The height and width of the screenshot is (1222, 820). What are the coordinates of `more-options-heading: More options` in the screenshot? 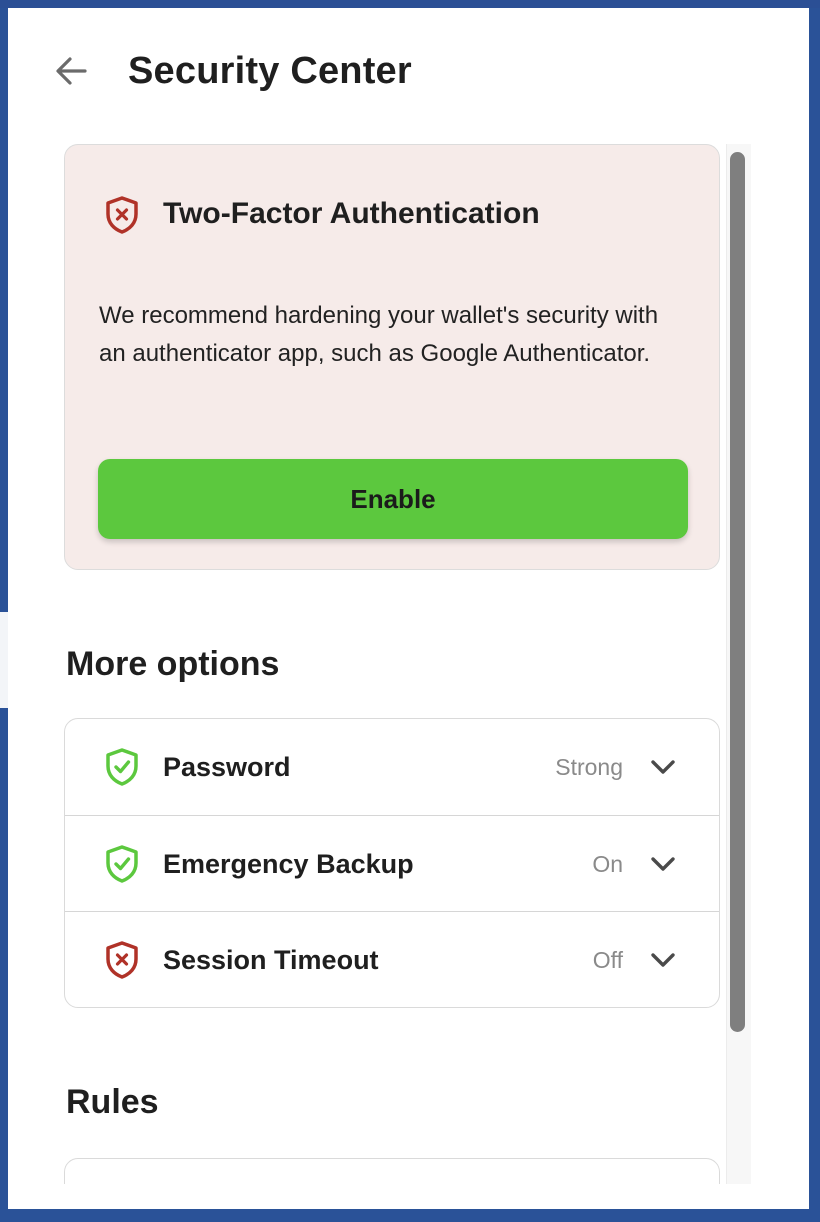 It's located at (173, 664).